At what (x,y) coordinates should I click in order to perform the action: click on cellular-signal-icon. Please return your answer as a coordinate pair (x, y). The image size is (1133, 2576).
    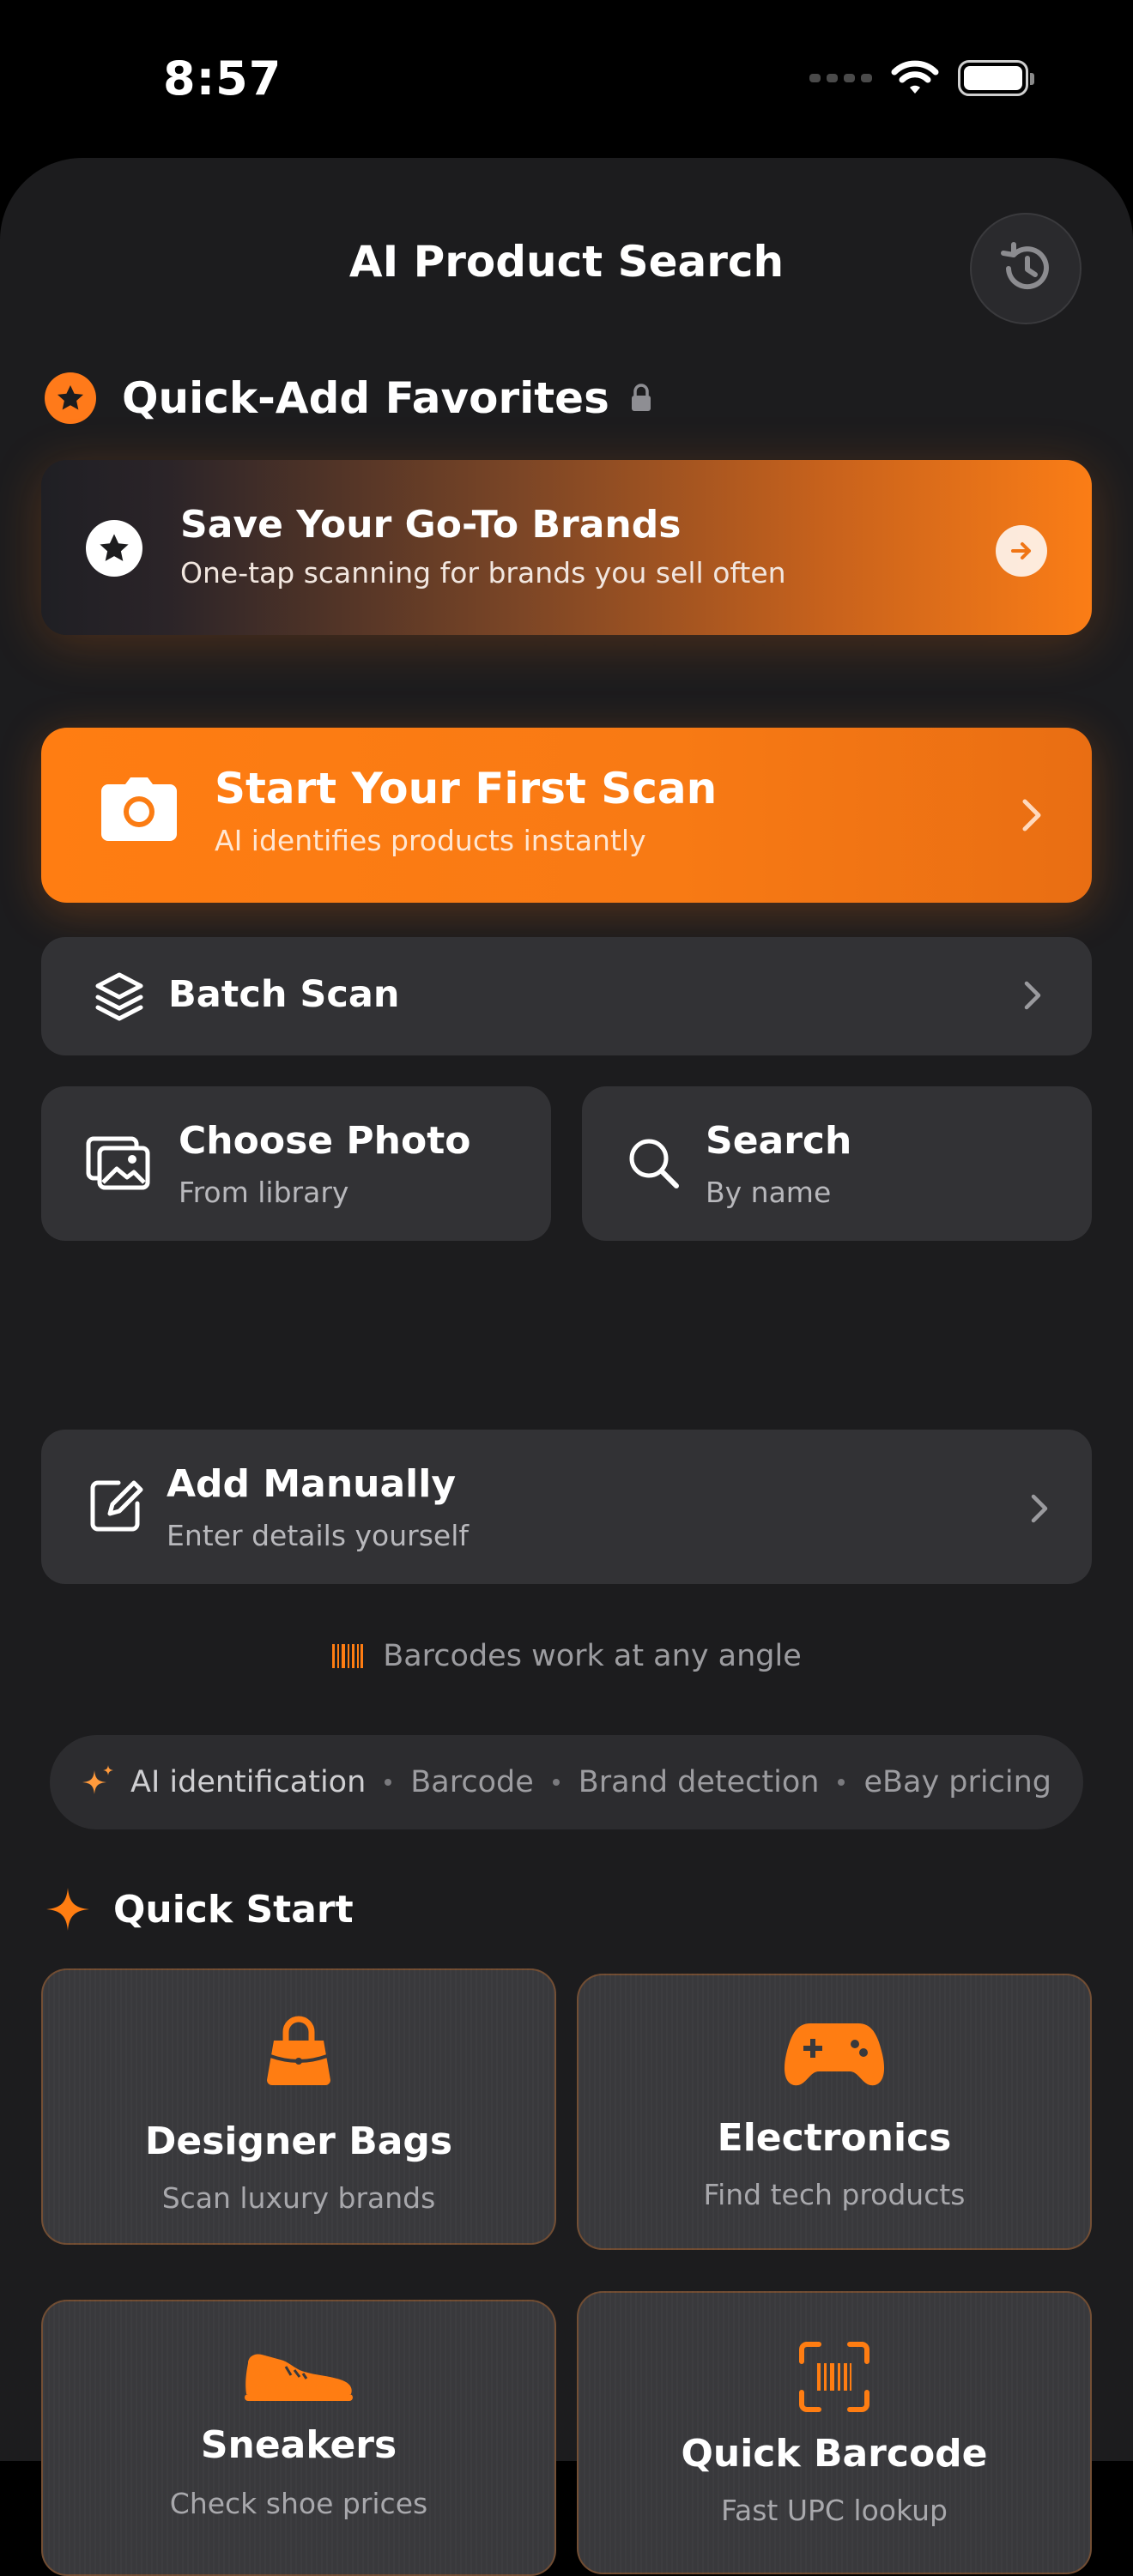
    Looking at the image, I should click on (840, 78).